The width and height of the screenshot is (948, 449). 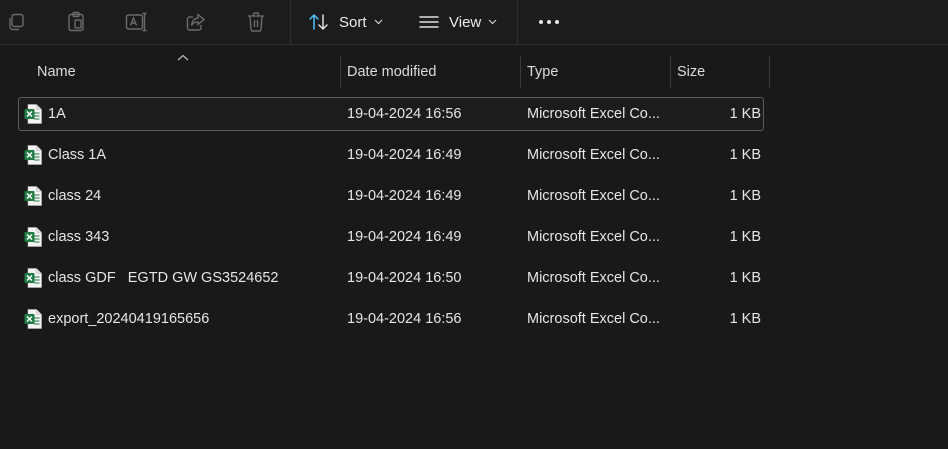 What do you see at coordinates (595, 72) in the screenshot?
I see `column-header-type: Type` at bounding box center [595, 72].